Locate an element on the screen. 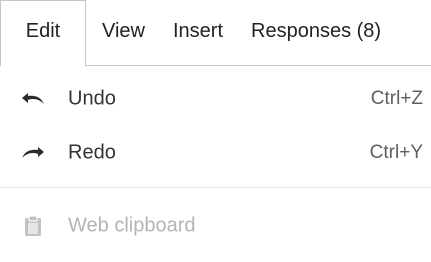 The image size is (431, 262). clipboard-icon is located at coordinates (33, 226).